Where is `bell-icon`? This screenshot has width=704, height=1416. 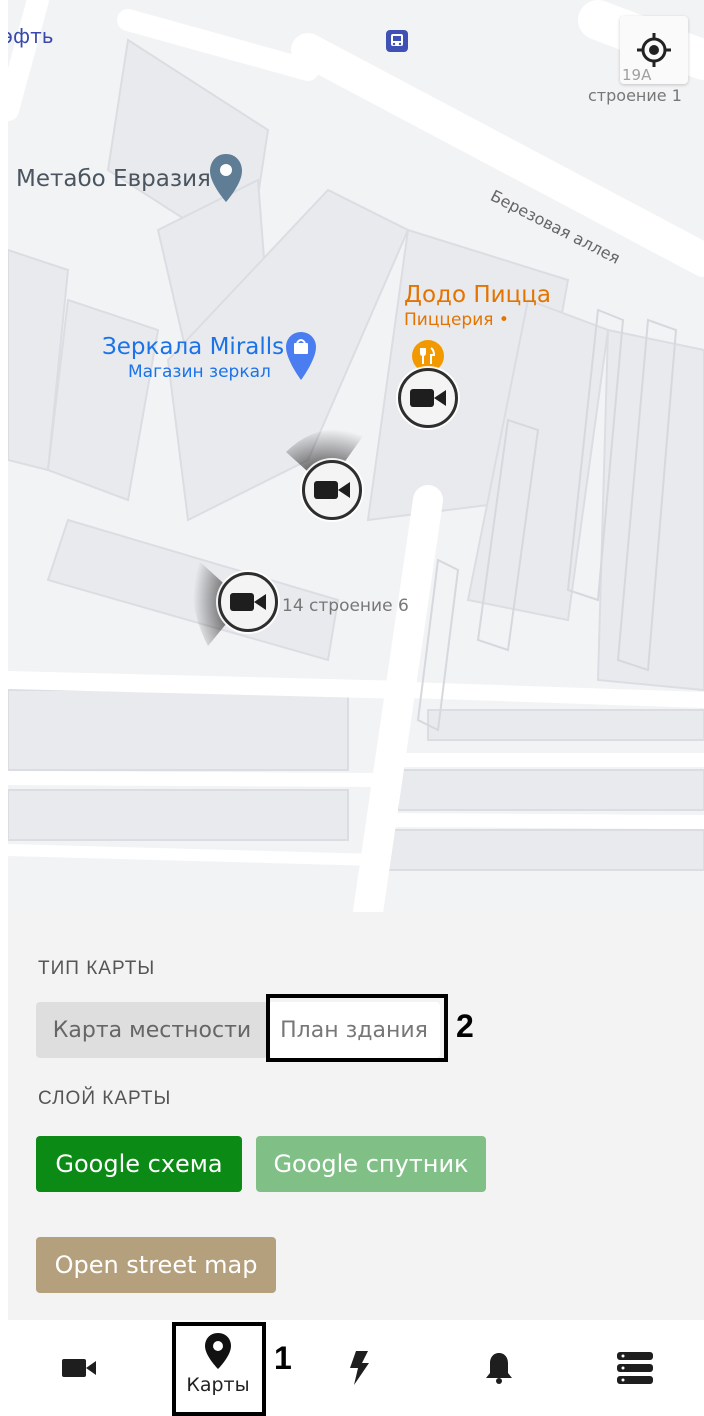 bell-icon is located at coordinates (499, 1368).